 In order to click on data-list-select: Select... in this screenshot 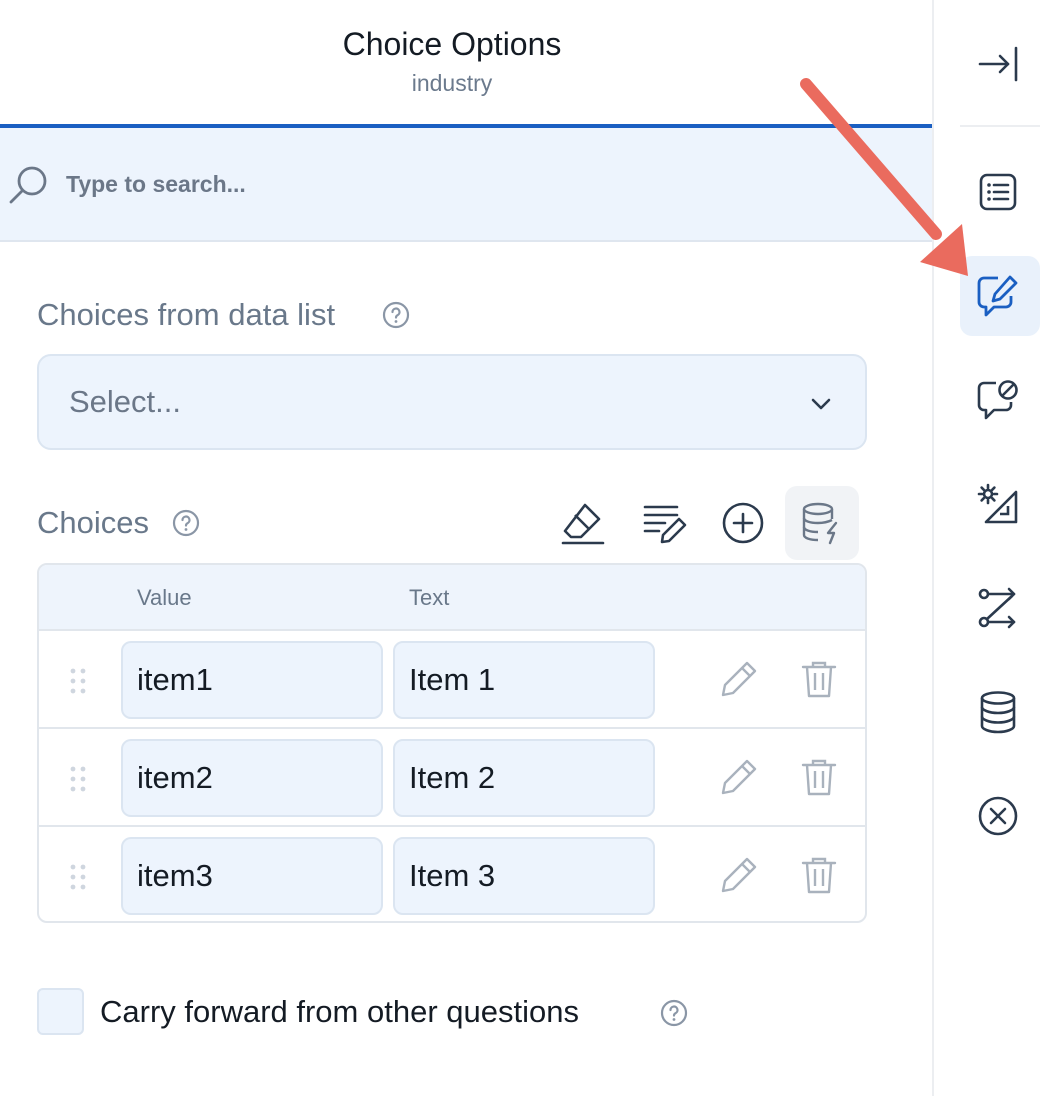, I will do `click(452, 402)`.